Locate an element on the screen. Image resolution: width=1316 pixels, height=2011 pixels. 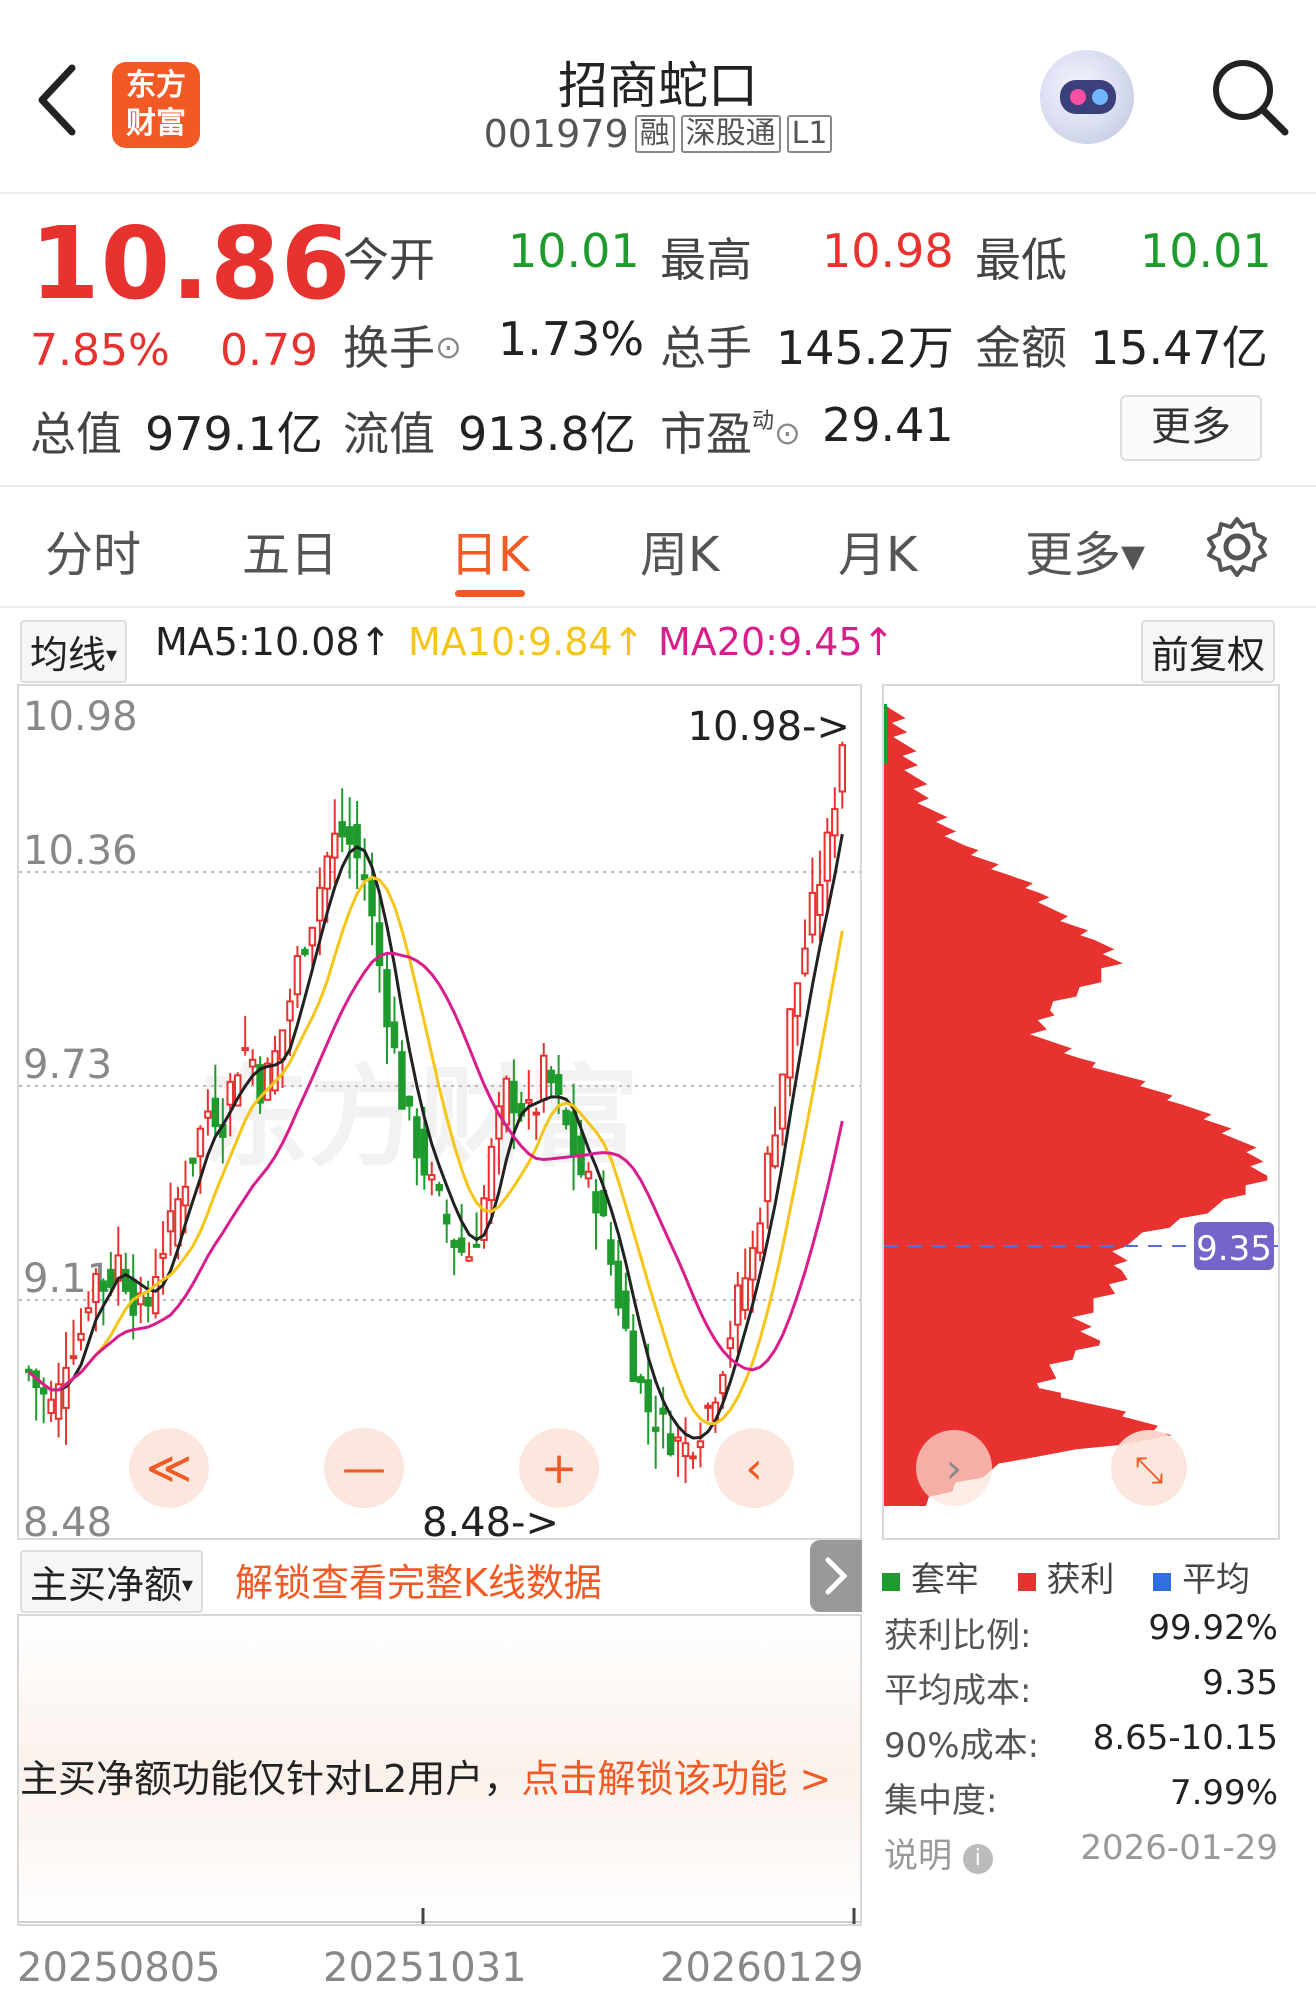
amount-value: 15.47亿 is located at coordinates (1179, 348).